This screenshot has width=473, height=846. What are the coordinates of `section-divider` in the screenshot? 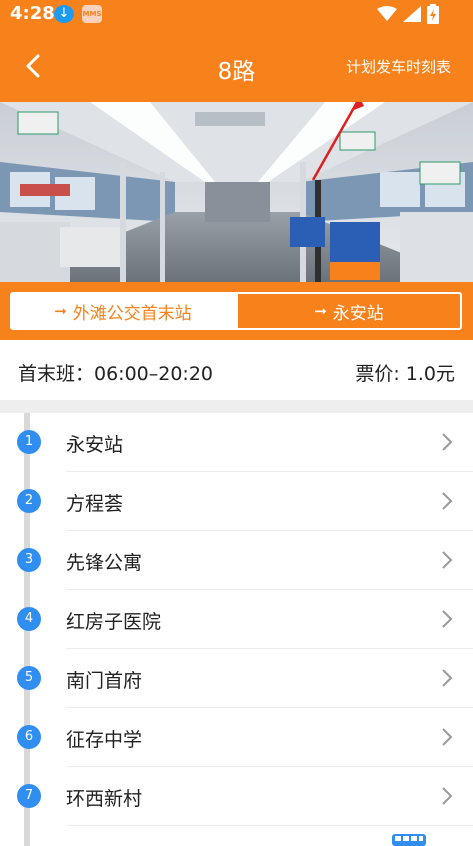 It's located at (236, 406).